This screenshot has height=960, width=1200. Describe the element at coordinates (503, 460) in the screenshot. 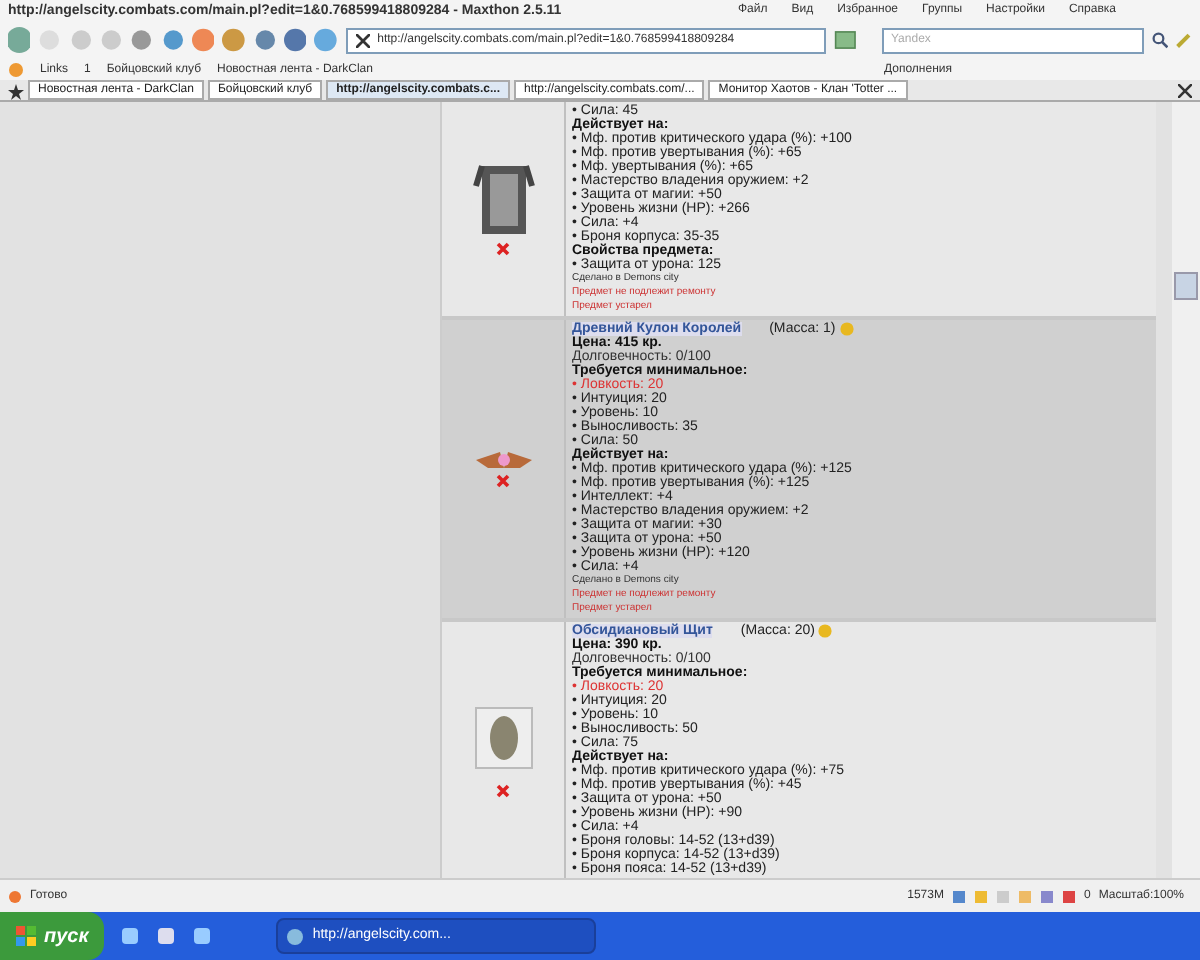

I see `amulet-icon` at that location.